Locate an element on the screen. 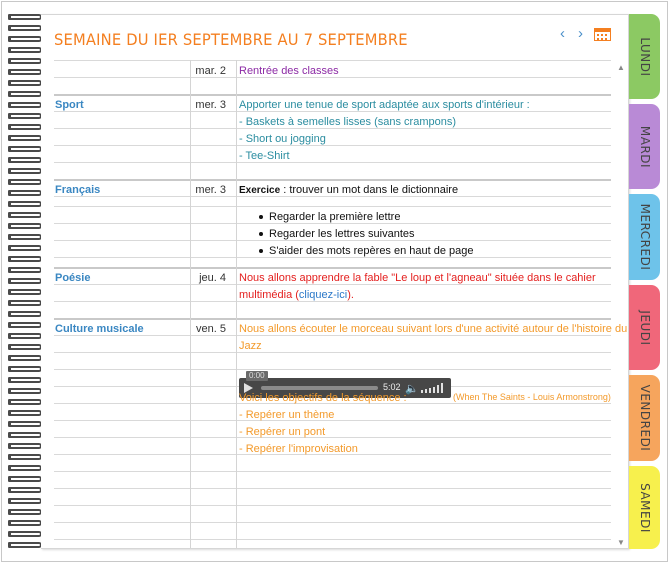 The height and width of the screenshot is (563, 669). objectives-title: Voici les objectifs de la séquence : is located at coordinates (323, 398).